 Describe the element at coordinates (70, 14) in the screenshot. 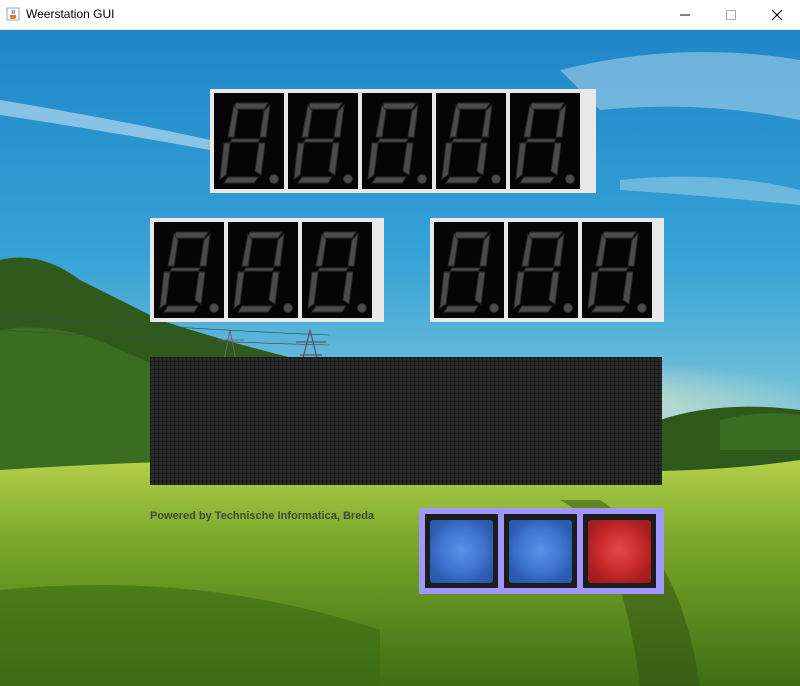

I see `window-title: Weerstation GUI` at that location.